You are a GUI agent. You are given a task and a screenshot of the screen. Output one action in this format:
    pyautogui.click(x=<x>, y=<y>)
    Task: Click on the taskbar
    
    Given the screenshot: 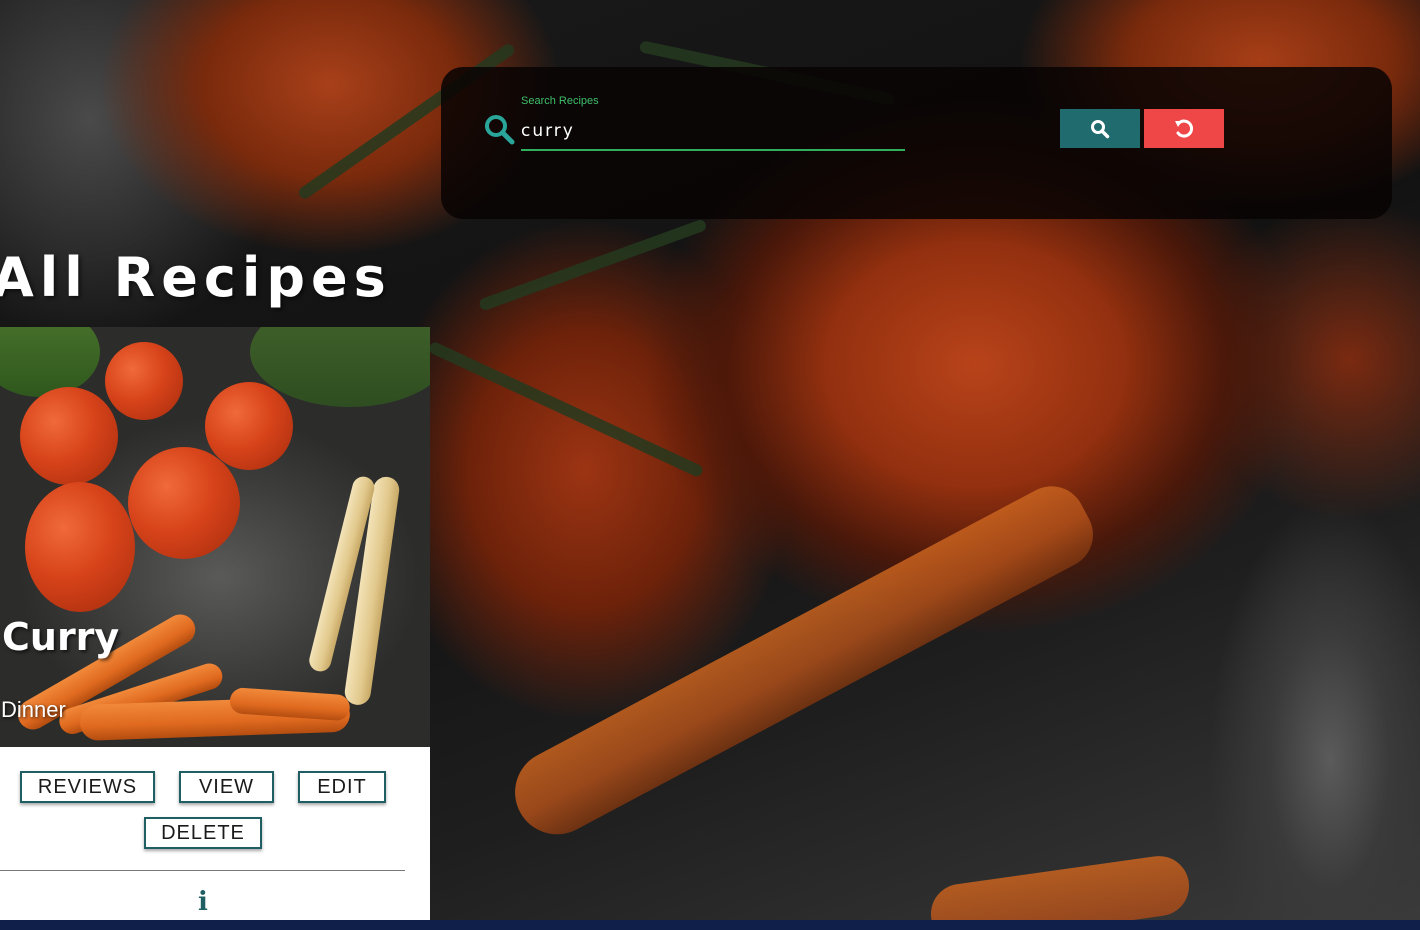 What is the action you would take?
    pyautogui.click(x=710, y=925)
    